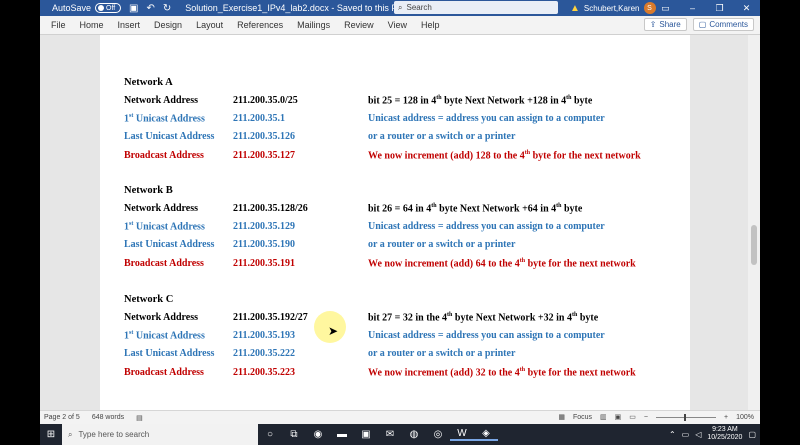  I want to click on ip-address-value: 211.200.35.1, so click(259, 119).